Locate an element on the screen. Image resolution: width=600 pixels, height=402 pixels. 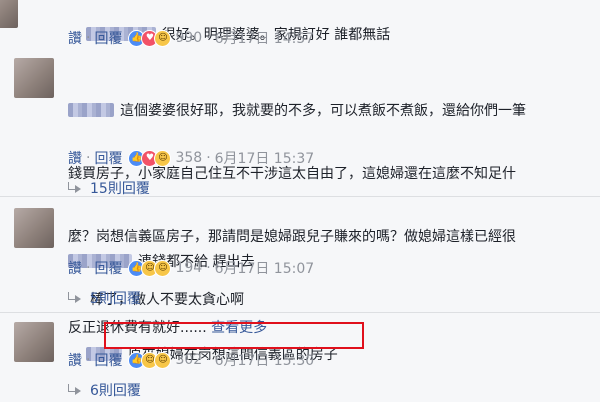
view-replies-link: 5則回覆 is located at coordinates (104, 298).